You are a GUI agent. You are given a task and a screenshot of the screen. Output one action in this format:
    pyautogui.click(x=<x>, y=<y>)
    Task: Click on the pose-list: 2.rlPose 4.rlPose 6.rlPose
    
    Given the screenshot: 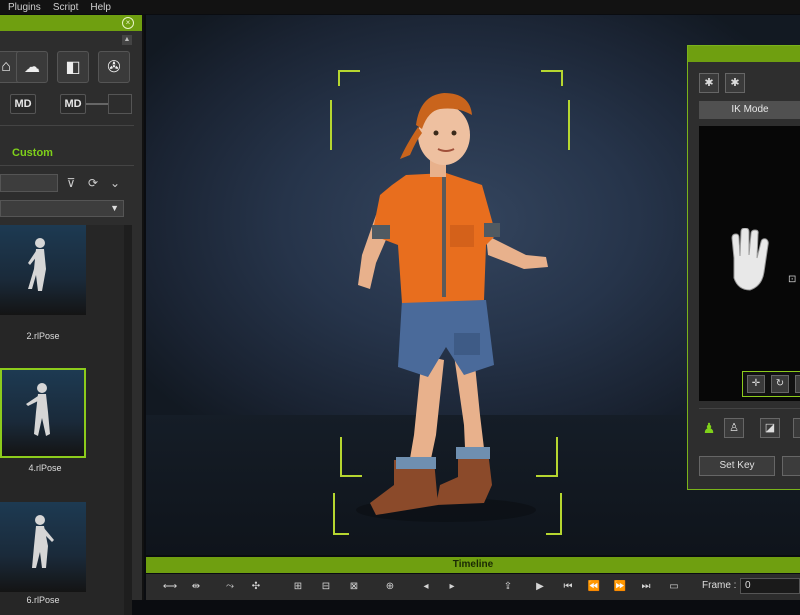 What is the action you would take?
    pyautogui.click(x=62, y=420)
    